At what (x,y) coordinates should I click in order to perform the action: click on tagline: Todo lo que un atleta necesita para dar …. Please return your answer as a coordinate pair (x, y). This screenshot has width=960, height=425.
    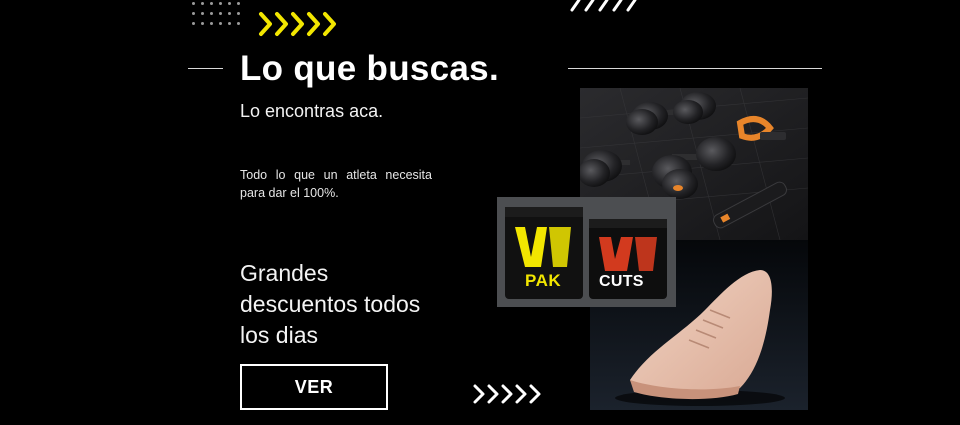
    Looking at the image, I should click on (336, 184).